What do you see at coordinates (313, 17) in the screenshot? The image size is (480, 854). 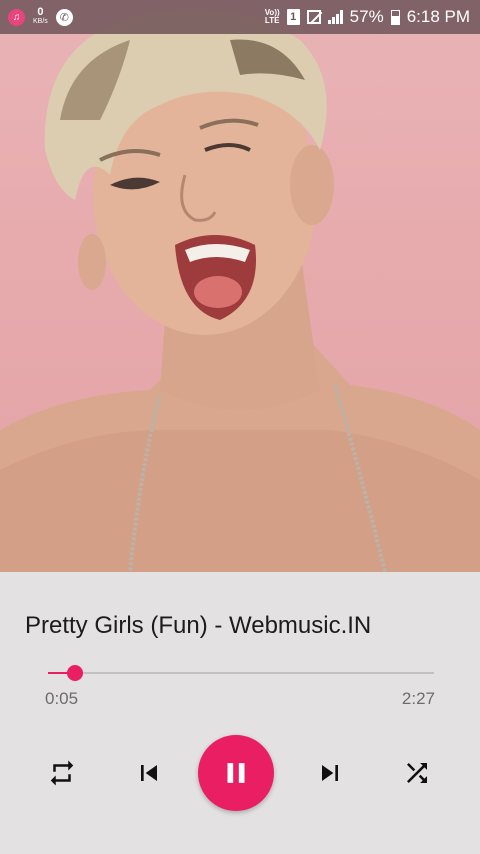 I see `no-signal-icon` at bounding box center [313, 17].